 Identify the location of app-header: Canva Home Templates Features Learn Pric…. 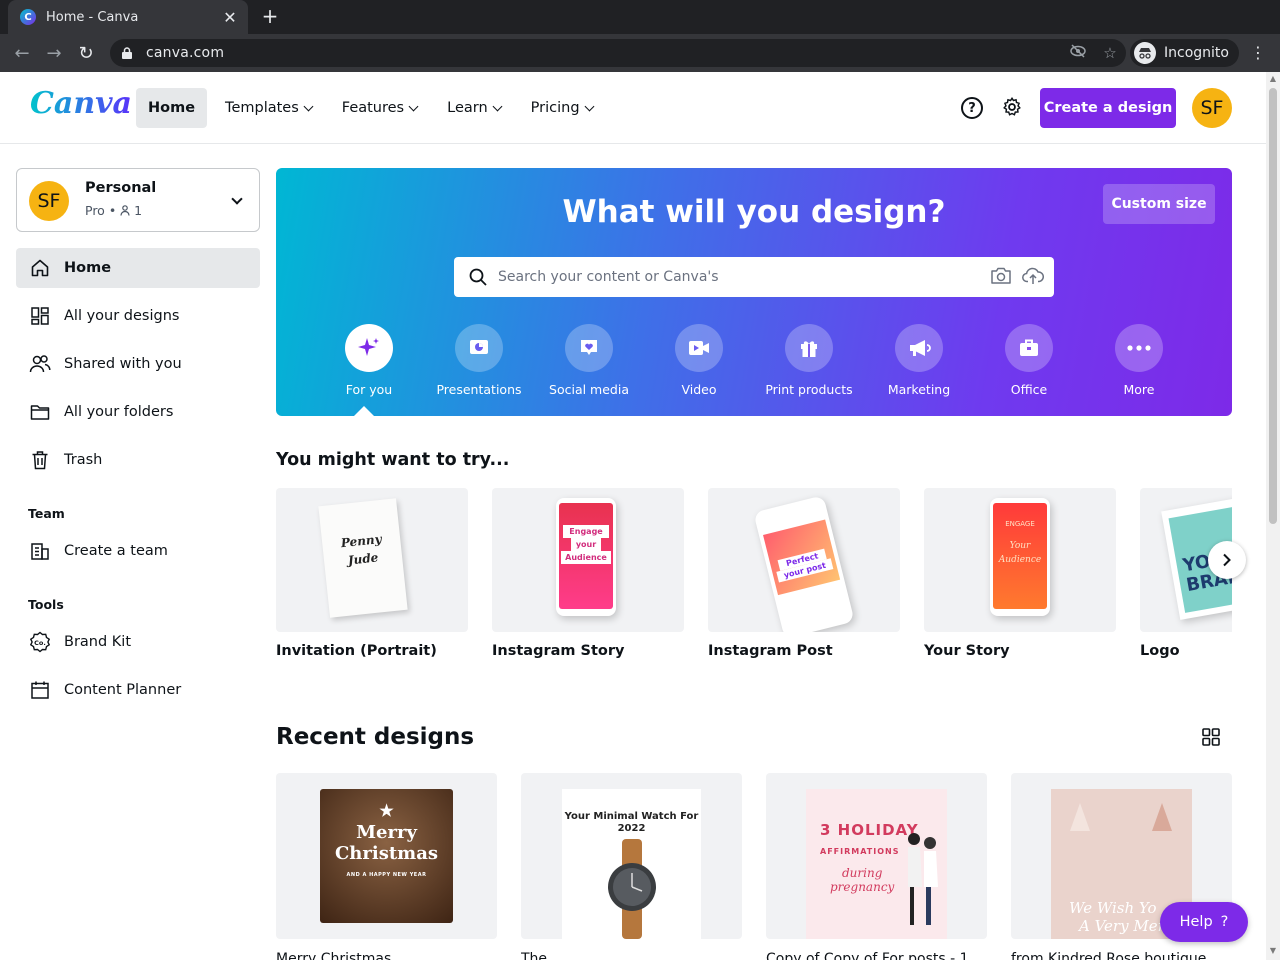
(633, 108).